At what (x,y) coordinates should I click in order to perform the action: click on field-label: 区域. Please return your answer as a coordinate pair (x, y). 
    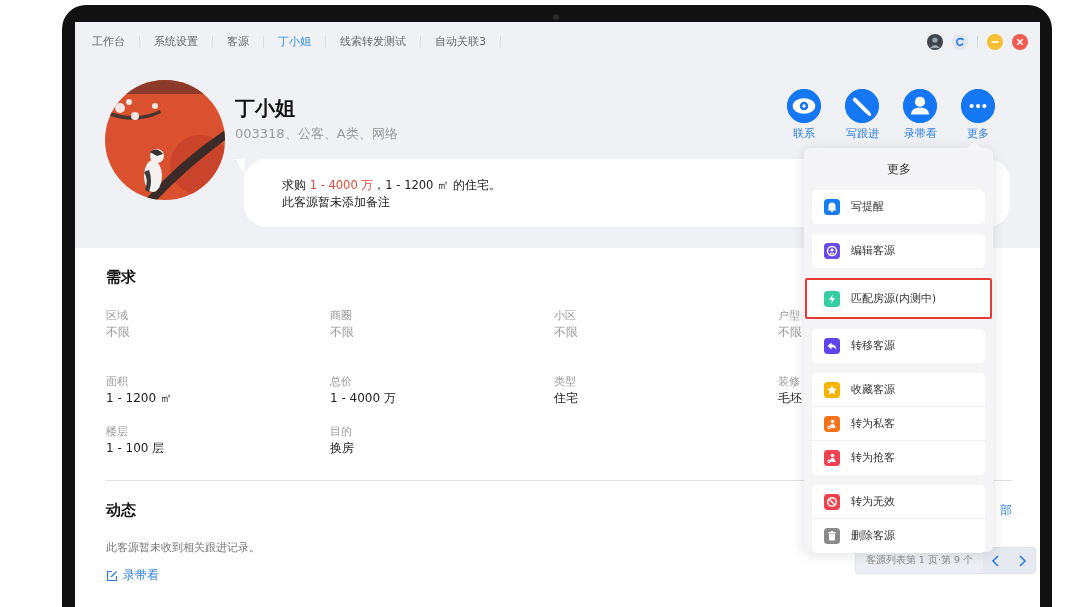
    Looking at the image, I should click on (117, 315).